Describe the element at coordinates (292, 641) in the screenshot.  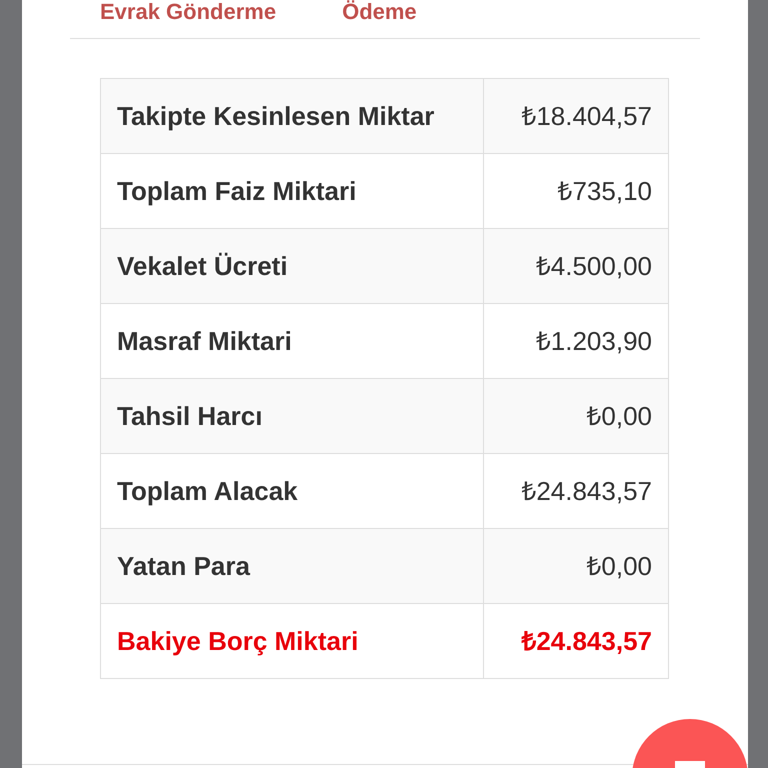
I see `label-cell: Bakiye Borç Miktari` at that location.